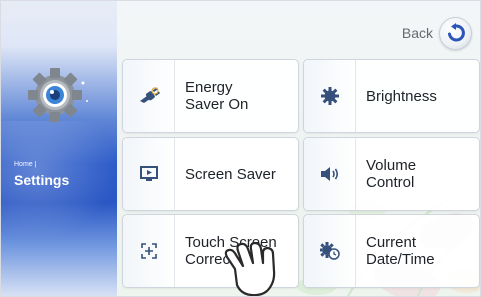 The width and height of the screenshot is (481, 297). Describe the element at coordinates (437, 33) in the screenshot. I see `back-button: Back` at that location.